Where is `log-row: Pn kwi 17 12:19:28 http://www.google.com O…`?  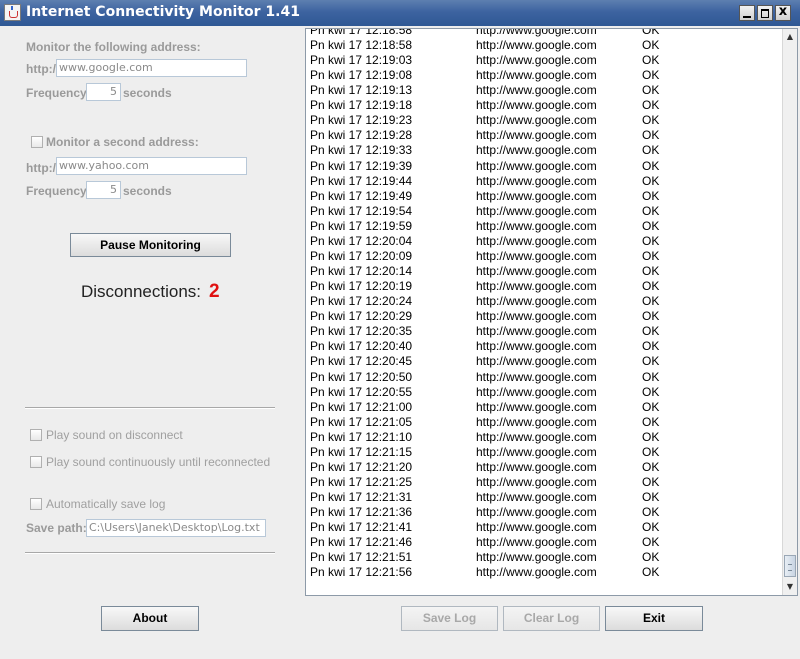 log-row: Pn kwi 17 12:19:28 http://www.google.com O… is located at coordinates (545, 135).